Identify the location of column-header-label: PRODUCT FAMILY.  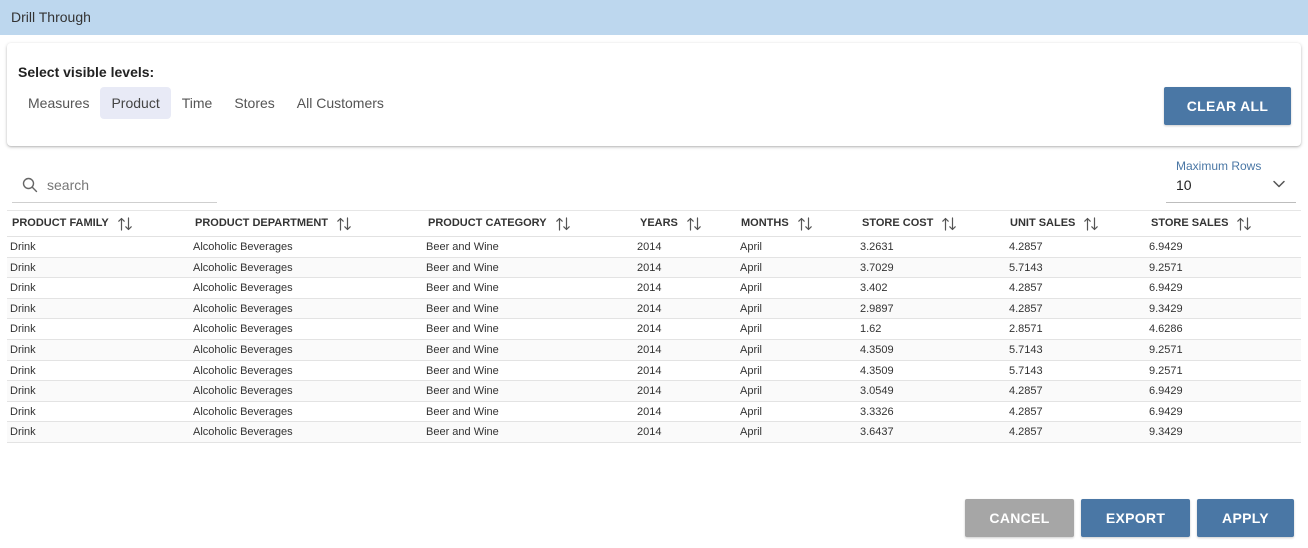
(60, 223).